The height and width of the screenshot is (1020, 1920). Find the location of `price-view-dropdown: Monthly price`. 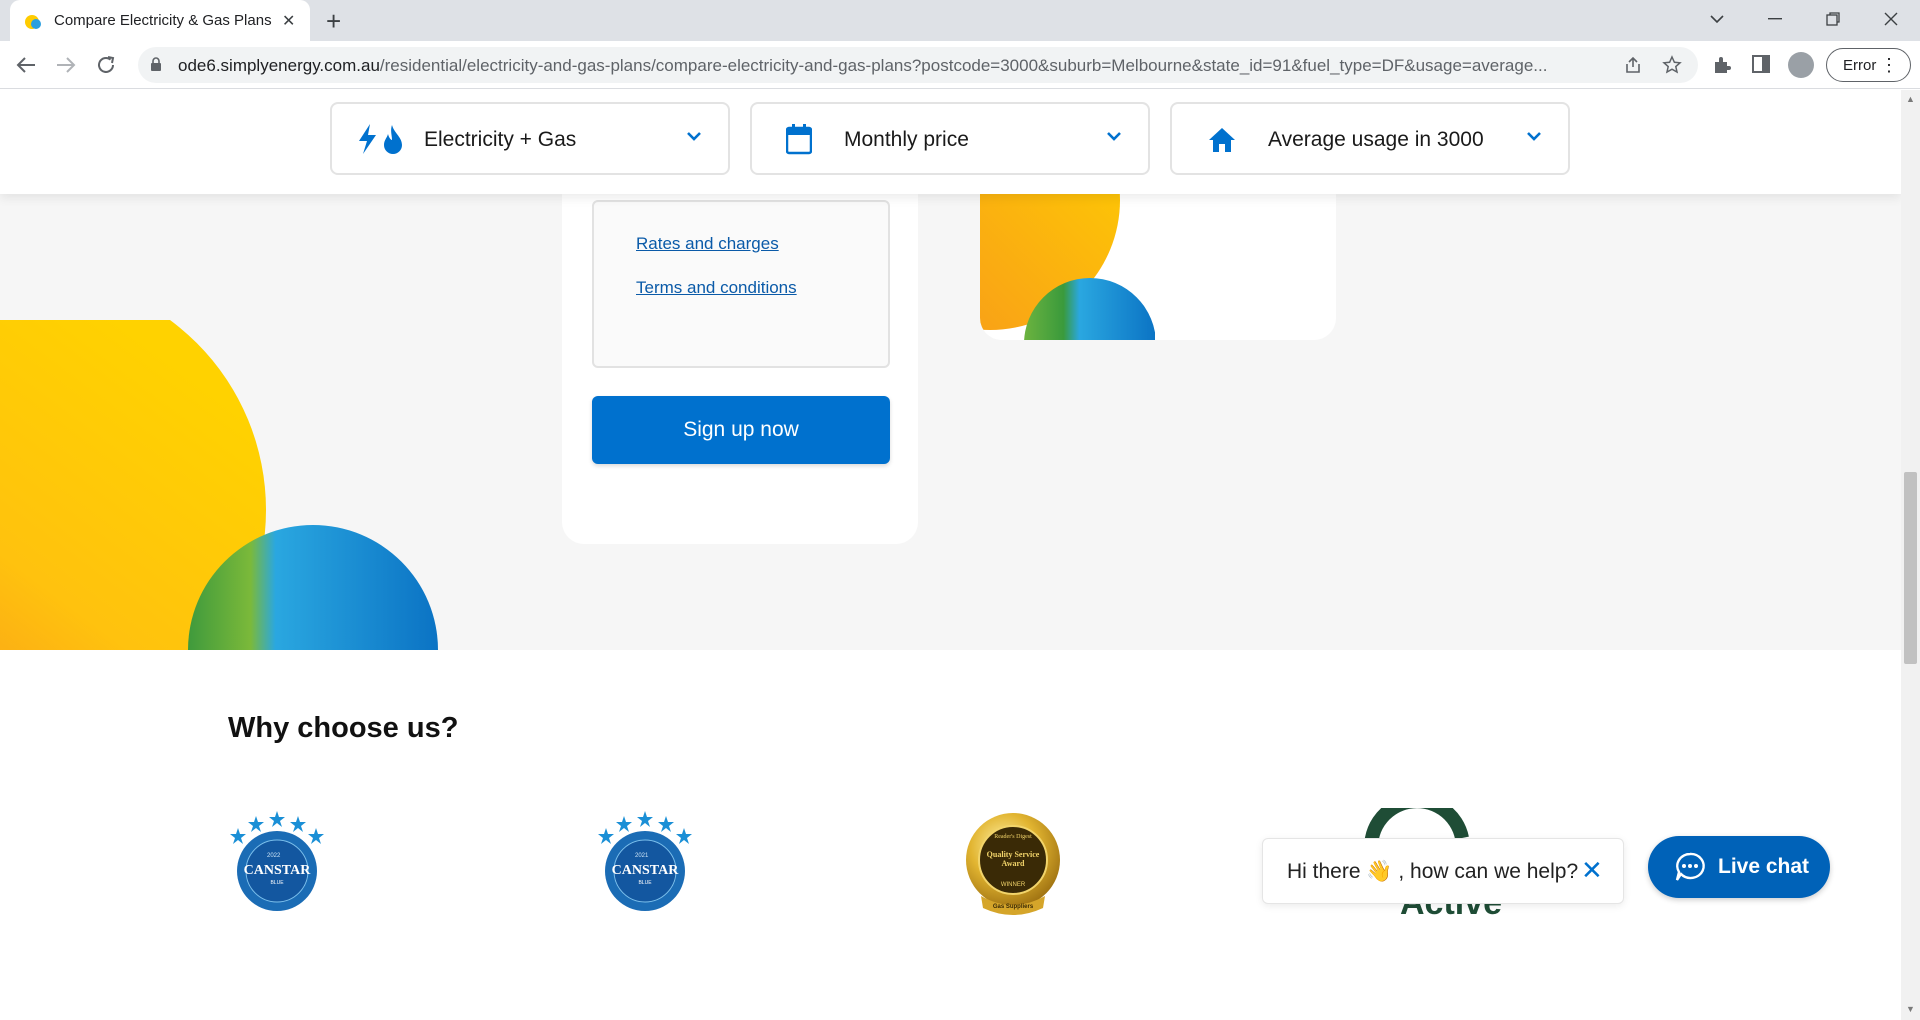

price-view-dropdown: Monthly price is located at coordinates (950, 138).